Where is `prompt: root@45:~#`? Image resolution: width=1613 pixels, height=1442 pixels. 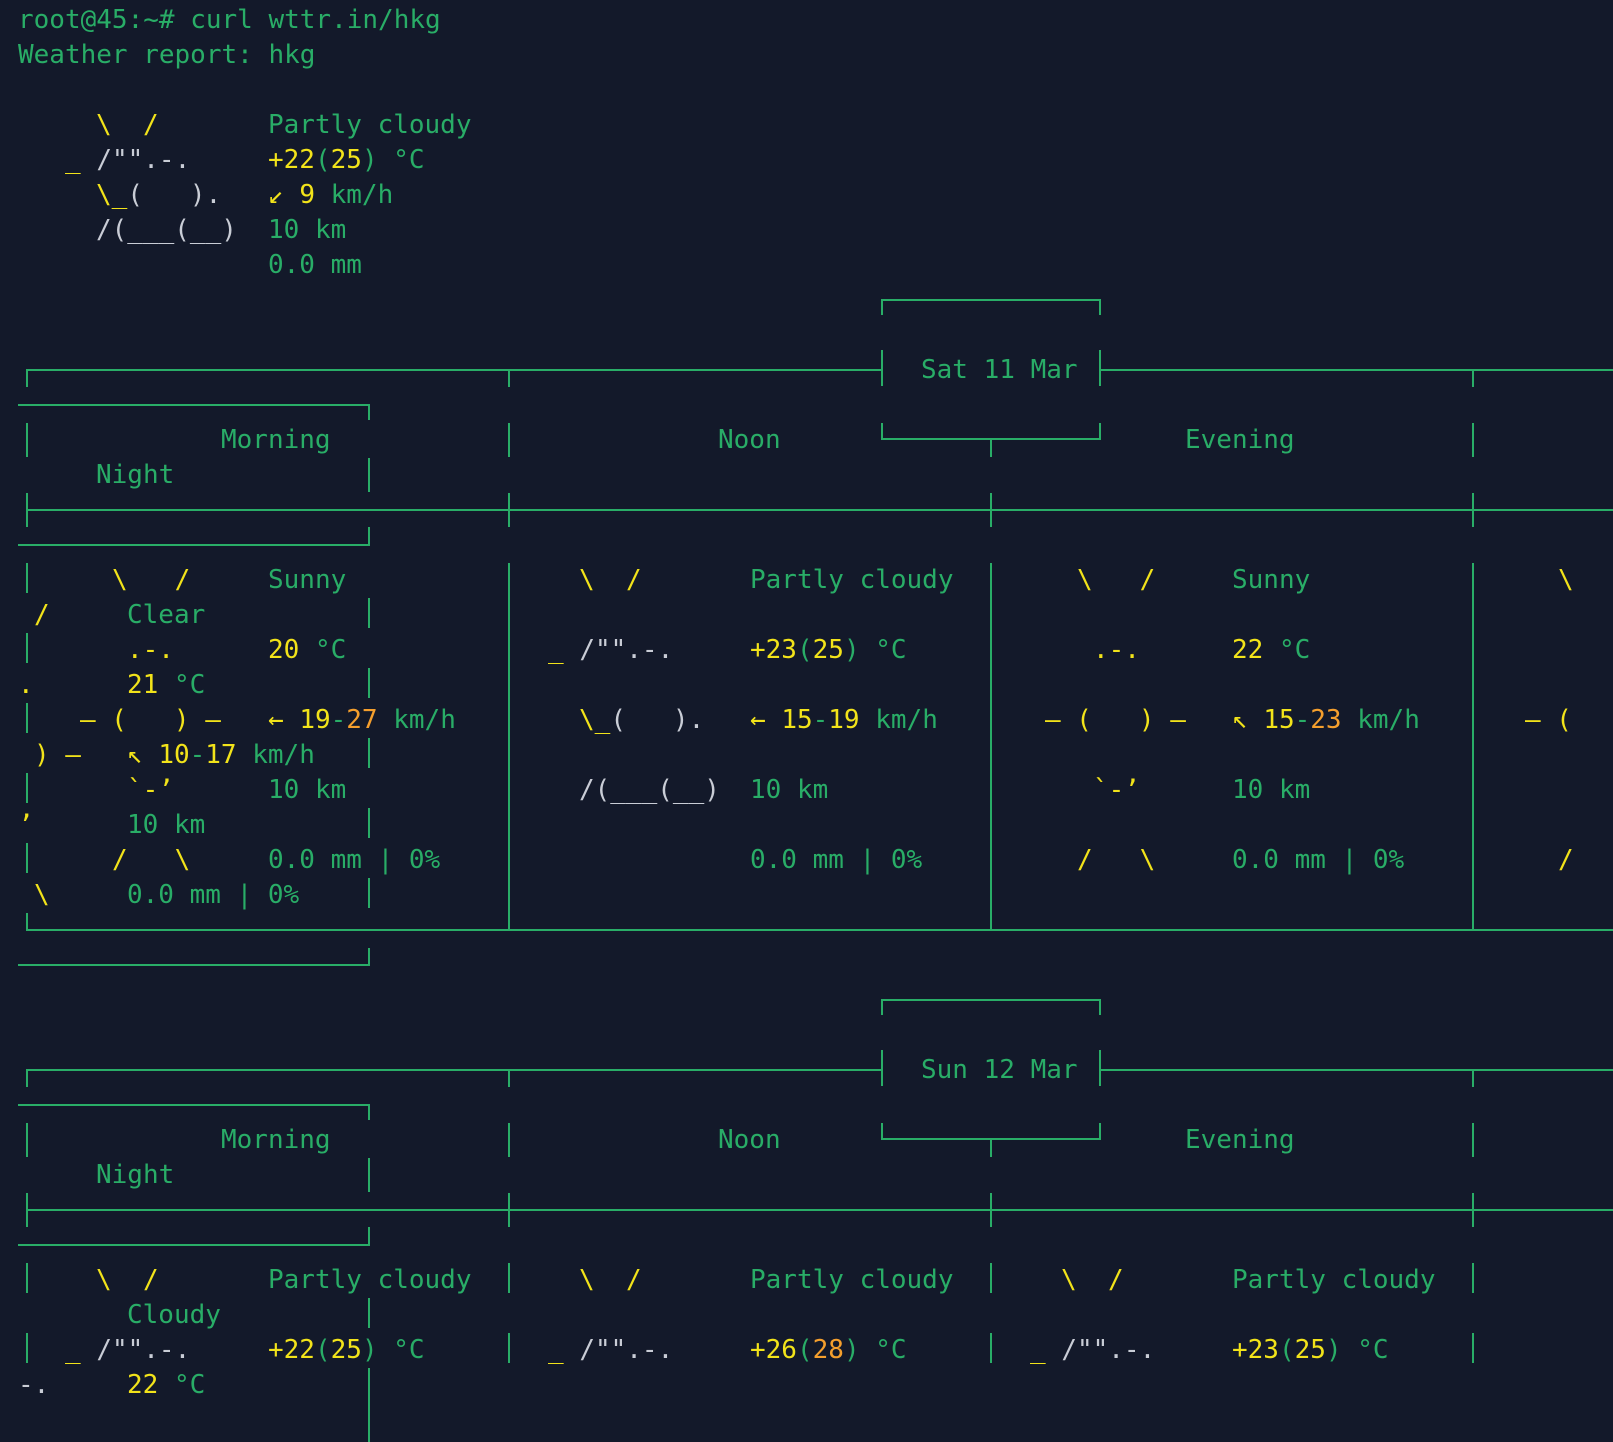 prompt: root@45:~# is located at coordinates (96, 20).